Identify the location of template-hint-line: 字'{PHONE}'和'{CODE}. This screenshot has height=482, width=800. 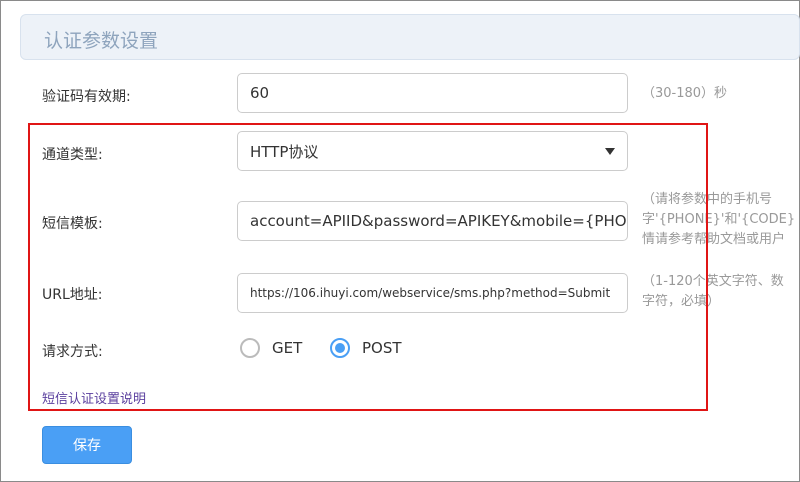
(719, 219).